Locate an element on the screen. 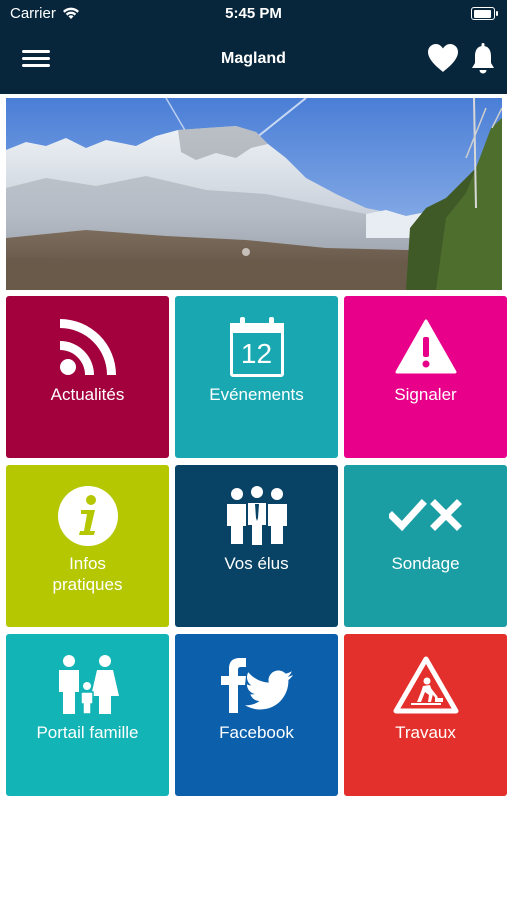 Image resolution: width=507 pixels, height=900 pixels. app-header: Magland is located at coordinates (253, 61).